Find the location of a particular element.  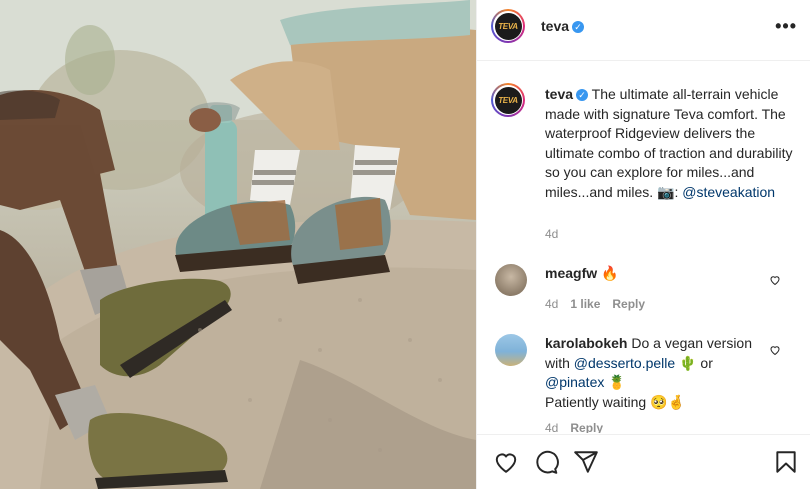

comment-mention-link: @pinatex is located at coordinates (574, 382).